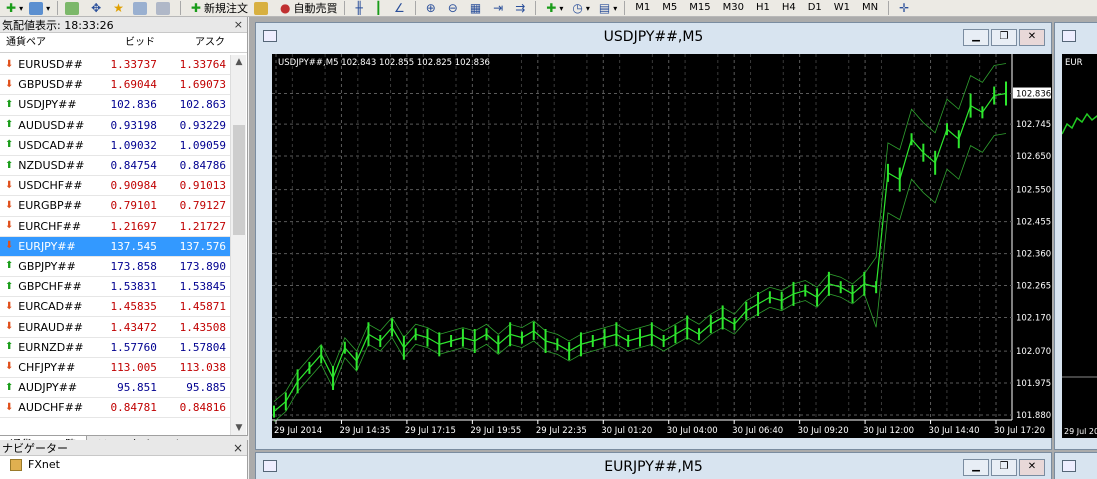 Image resolution: width=1097 pixels, height=479 pixels. Describe the element at coordinates (115, 227) in the screenshot. I see `table-row: ⬇ EURCHF## 1.21697 1.21727` at that location.